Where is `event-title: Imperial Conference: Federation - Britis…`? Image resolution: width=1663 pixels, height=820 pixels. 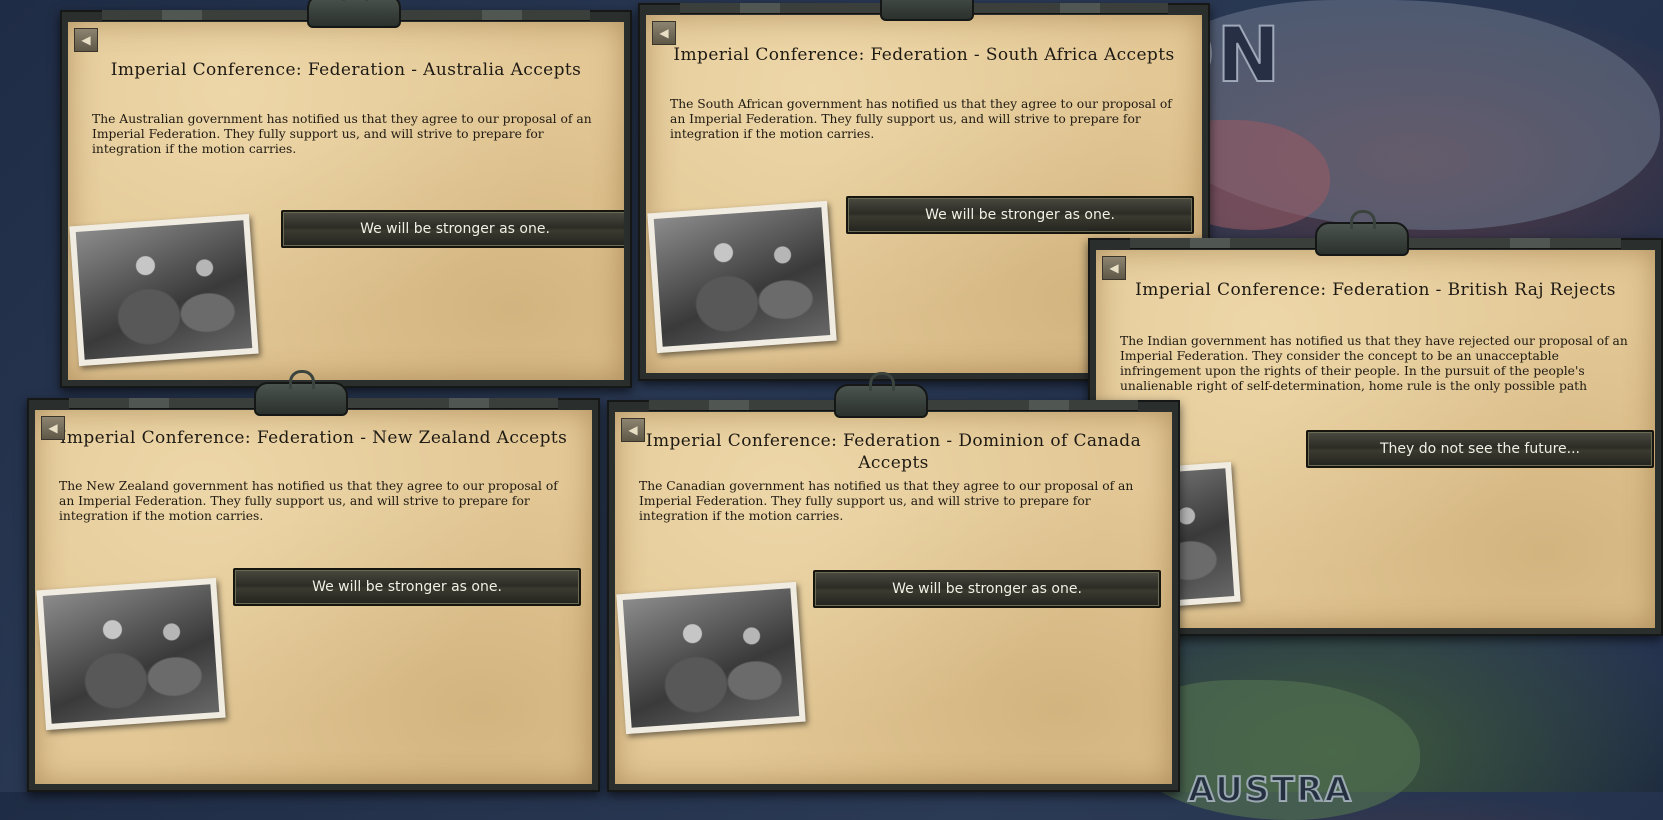
event-title: Imperial Conference: Federation - Britis… is located at coordinates (1375, 290).